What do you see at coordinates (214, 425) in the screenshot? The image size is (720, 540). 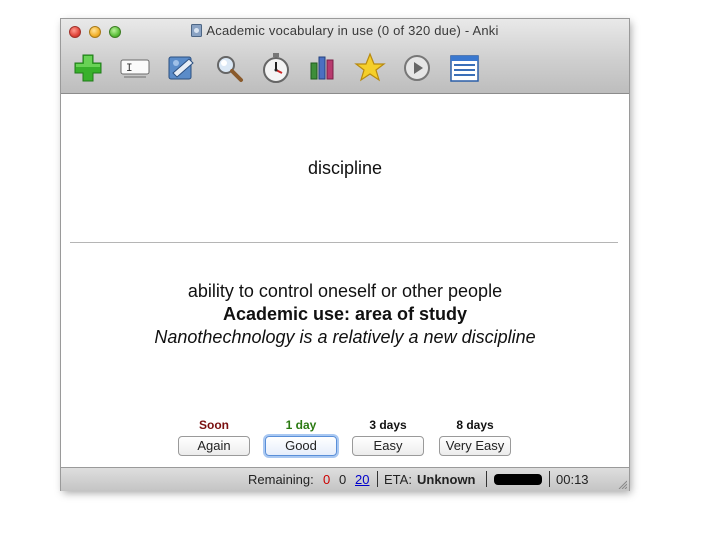 I see `interval-again: Soon` at bounding box center [214, 425].